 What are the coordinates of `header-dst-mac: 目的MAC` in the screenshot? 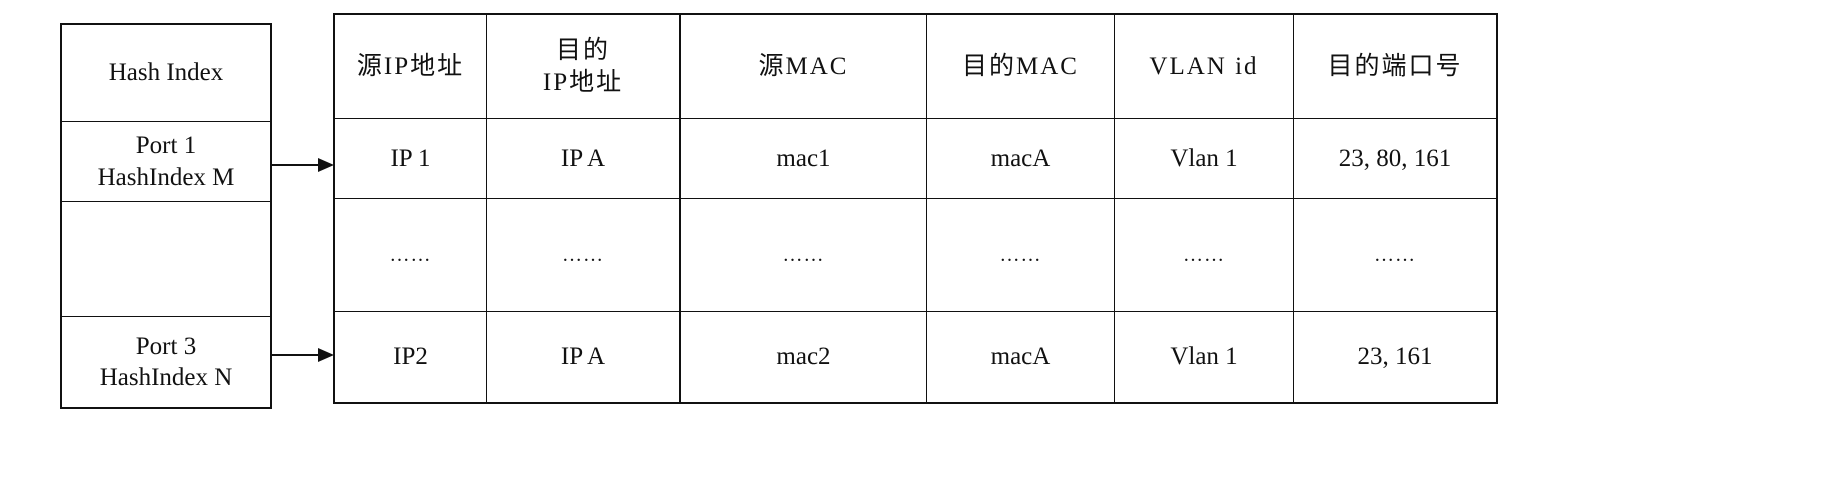 It's located at (1021, 67).